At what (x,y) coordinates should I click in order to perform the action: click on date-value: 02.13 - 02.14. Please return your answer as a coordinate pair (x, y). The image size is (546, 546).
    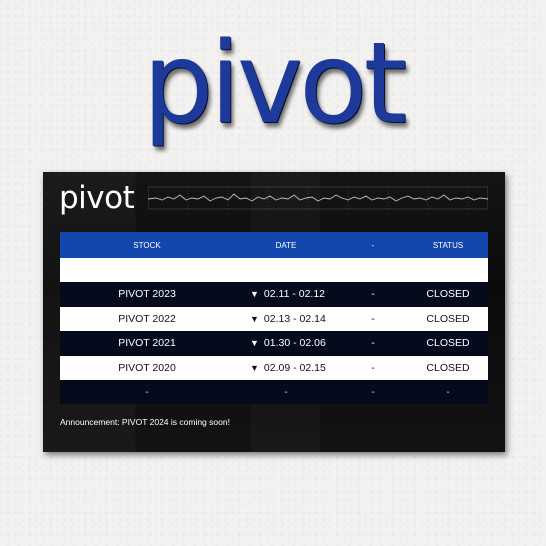
    Looking at the image, I should click on (294, 318).